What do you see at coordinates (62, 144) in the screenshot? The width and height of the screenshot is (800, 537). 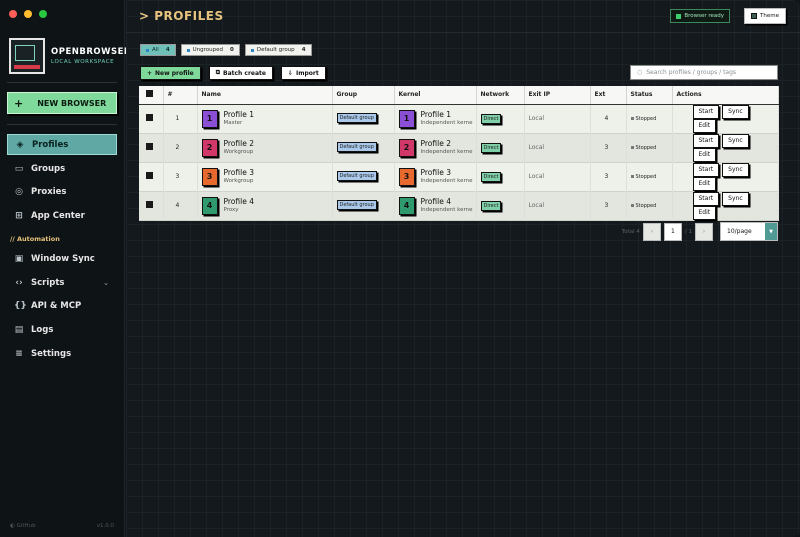 I see `sidebar-item-profiles: ◈ Profiles` at bounding box center [62, 144].